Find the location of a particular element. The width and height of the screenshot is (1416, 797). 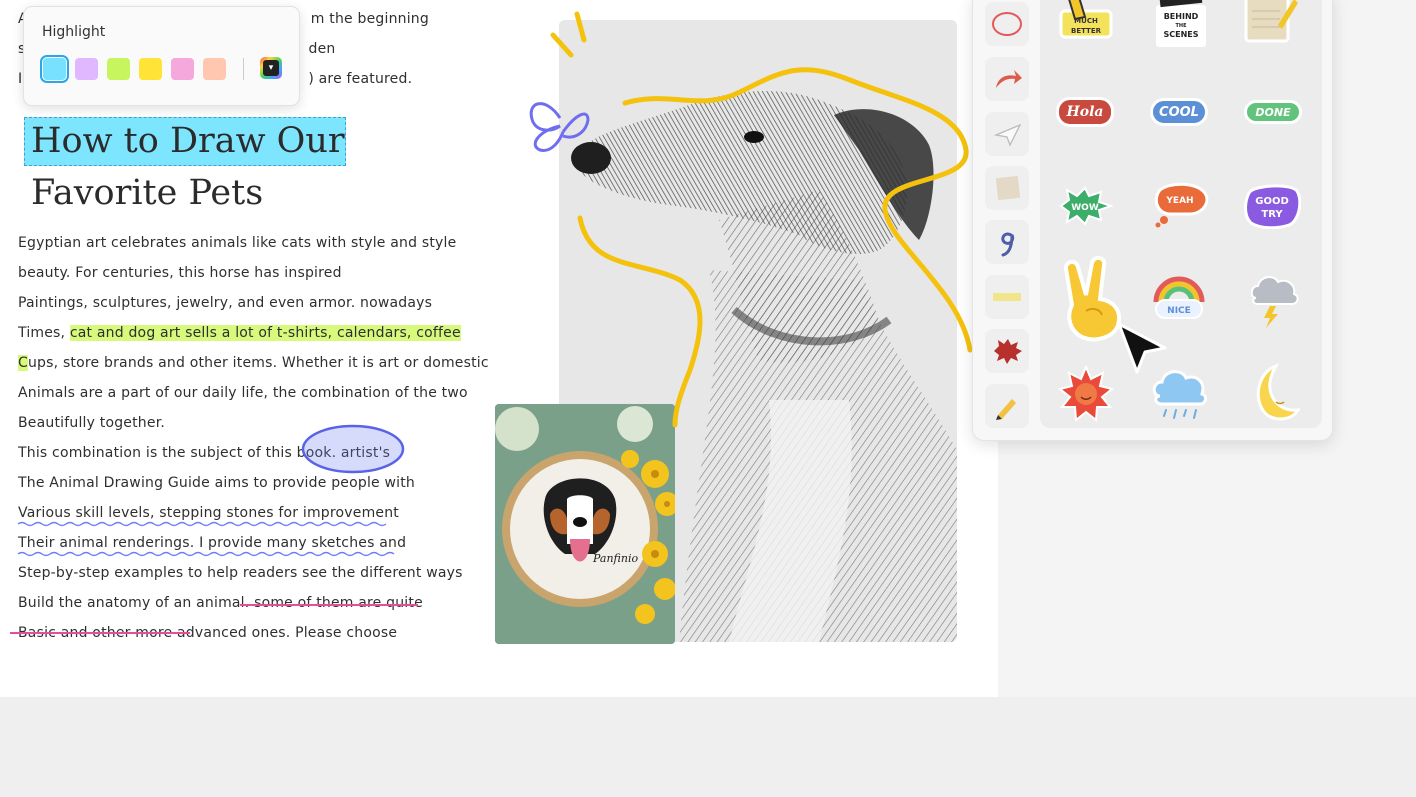

swatch-pink is located at coordinates (182, 69).